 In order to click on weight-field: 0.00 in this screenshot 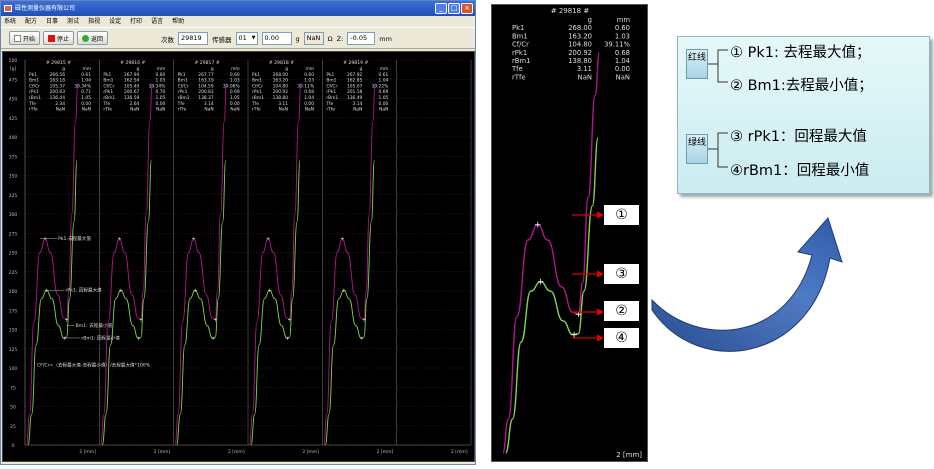, I will do `click(276, 38)`.